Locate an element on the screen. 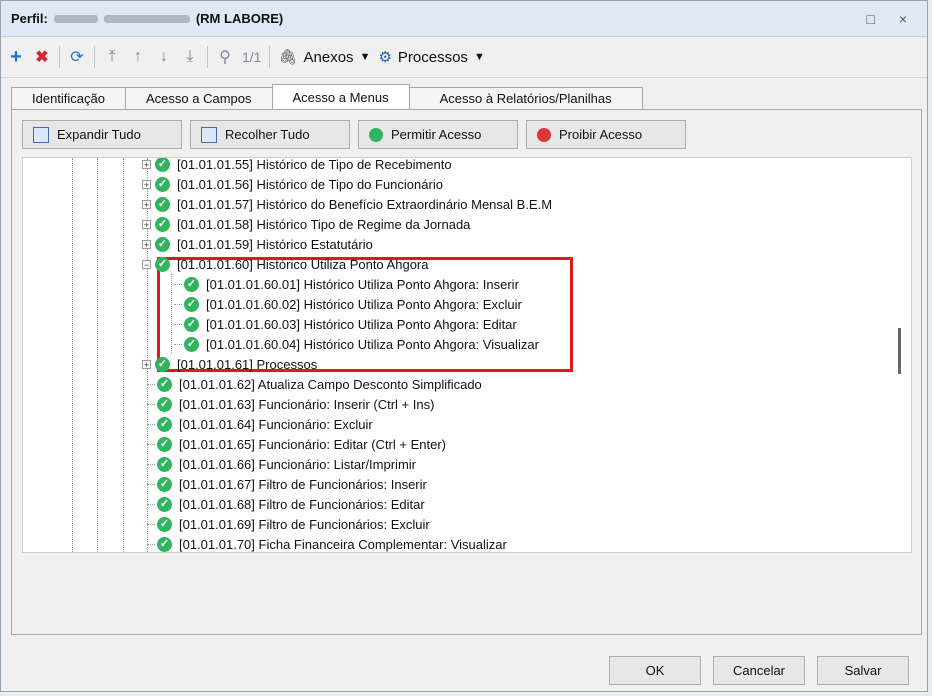  cancel-button: Cancelar is located at coordinates (759, 670).